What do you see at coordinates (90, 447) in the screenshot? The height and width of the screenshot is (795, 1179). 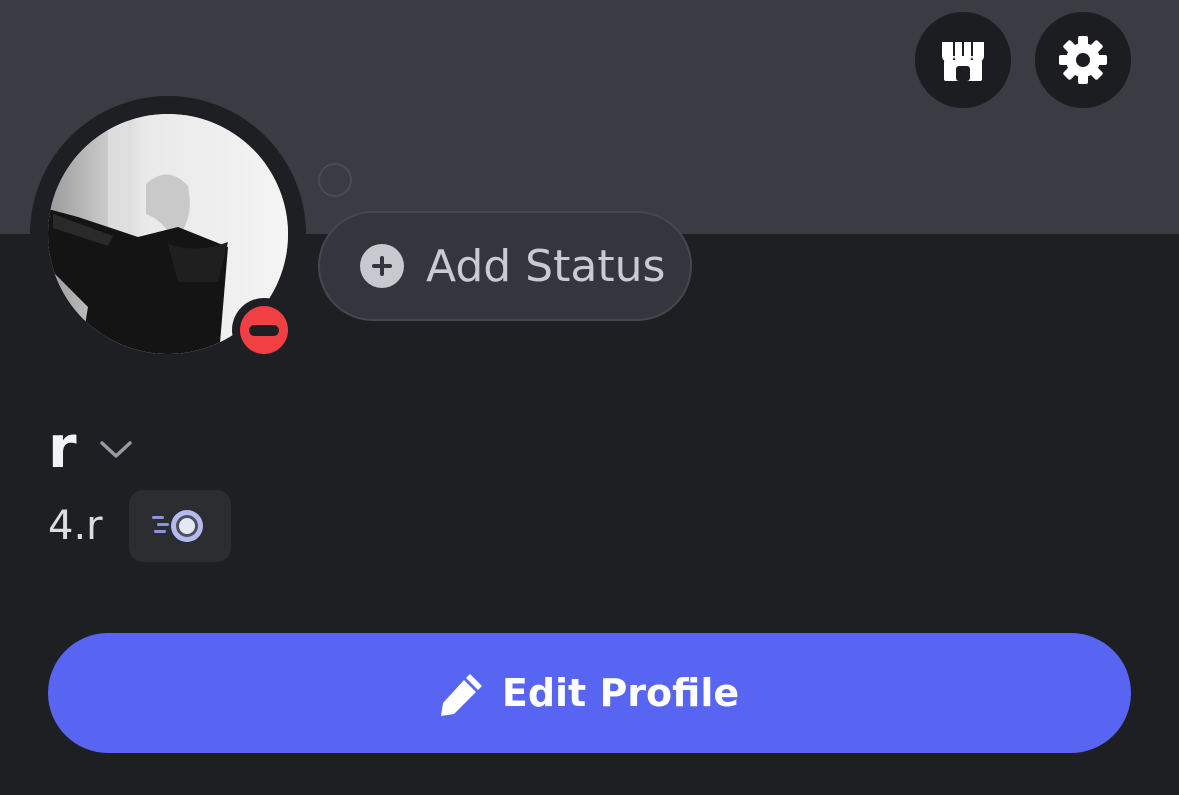 I see `display-name-row: r` at bounding box center [90, 447].